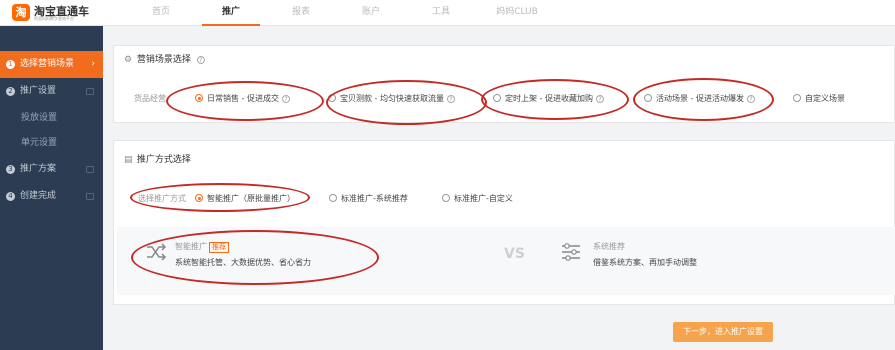 Image resolution: width=895 pixels, height=350 pixels. What do you see at coordinates (374, 198) in the screenshot?
I see `option-label: 标准推广-系统推荐` at bounding box center [374, 198].